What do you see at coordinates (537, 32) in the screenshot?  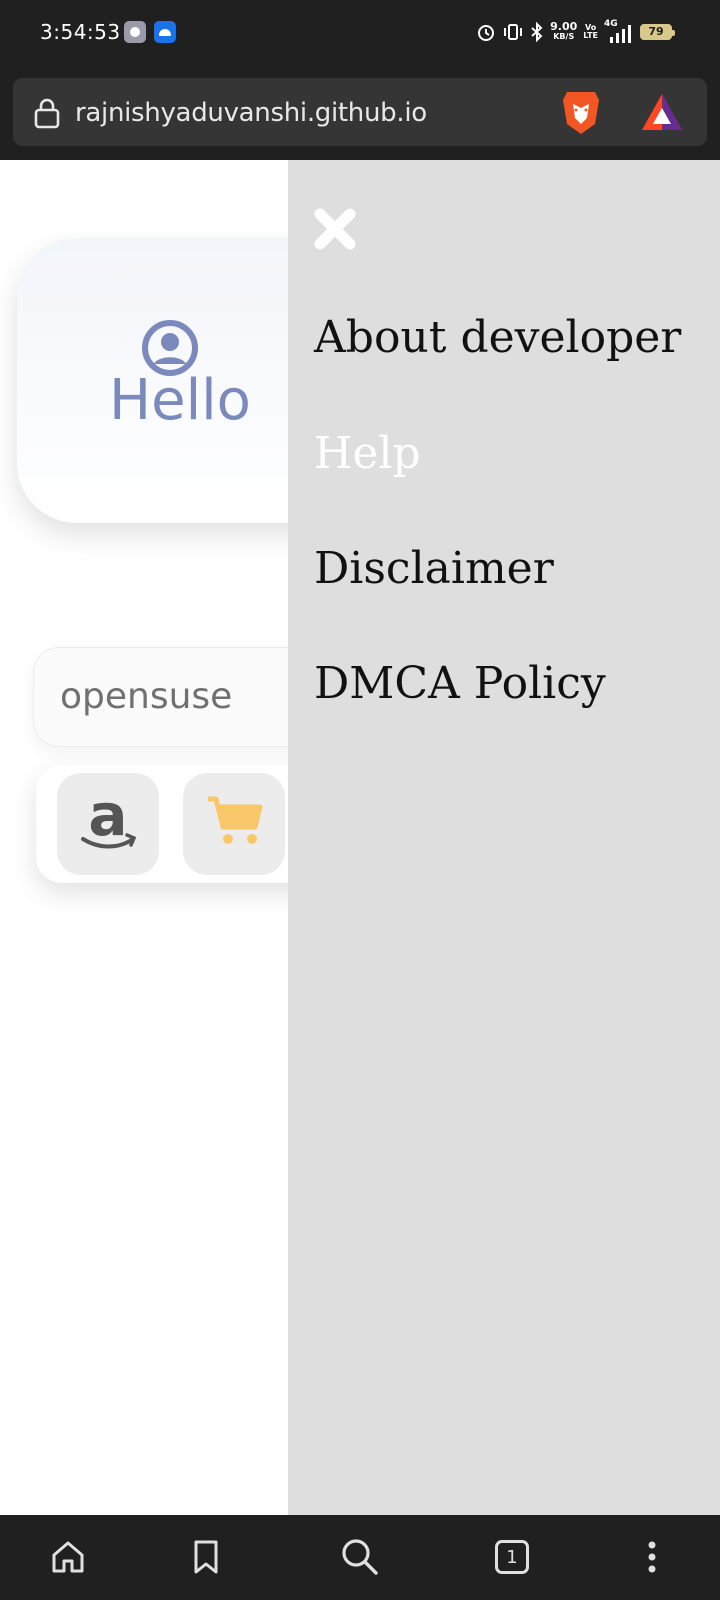 I see `bluetooth-icon` at bounding box center [537, 32].